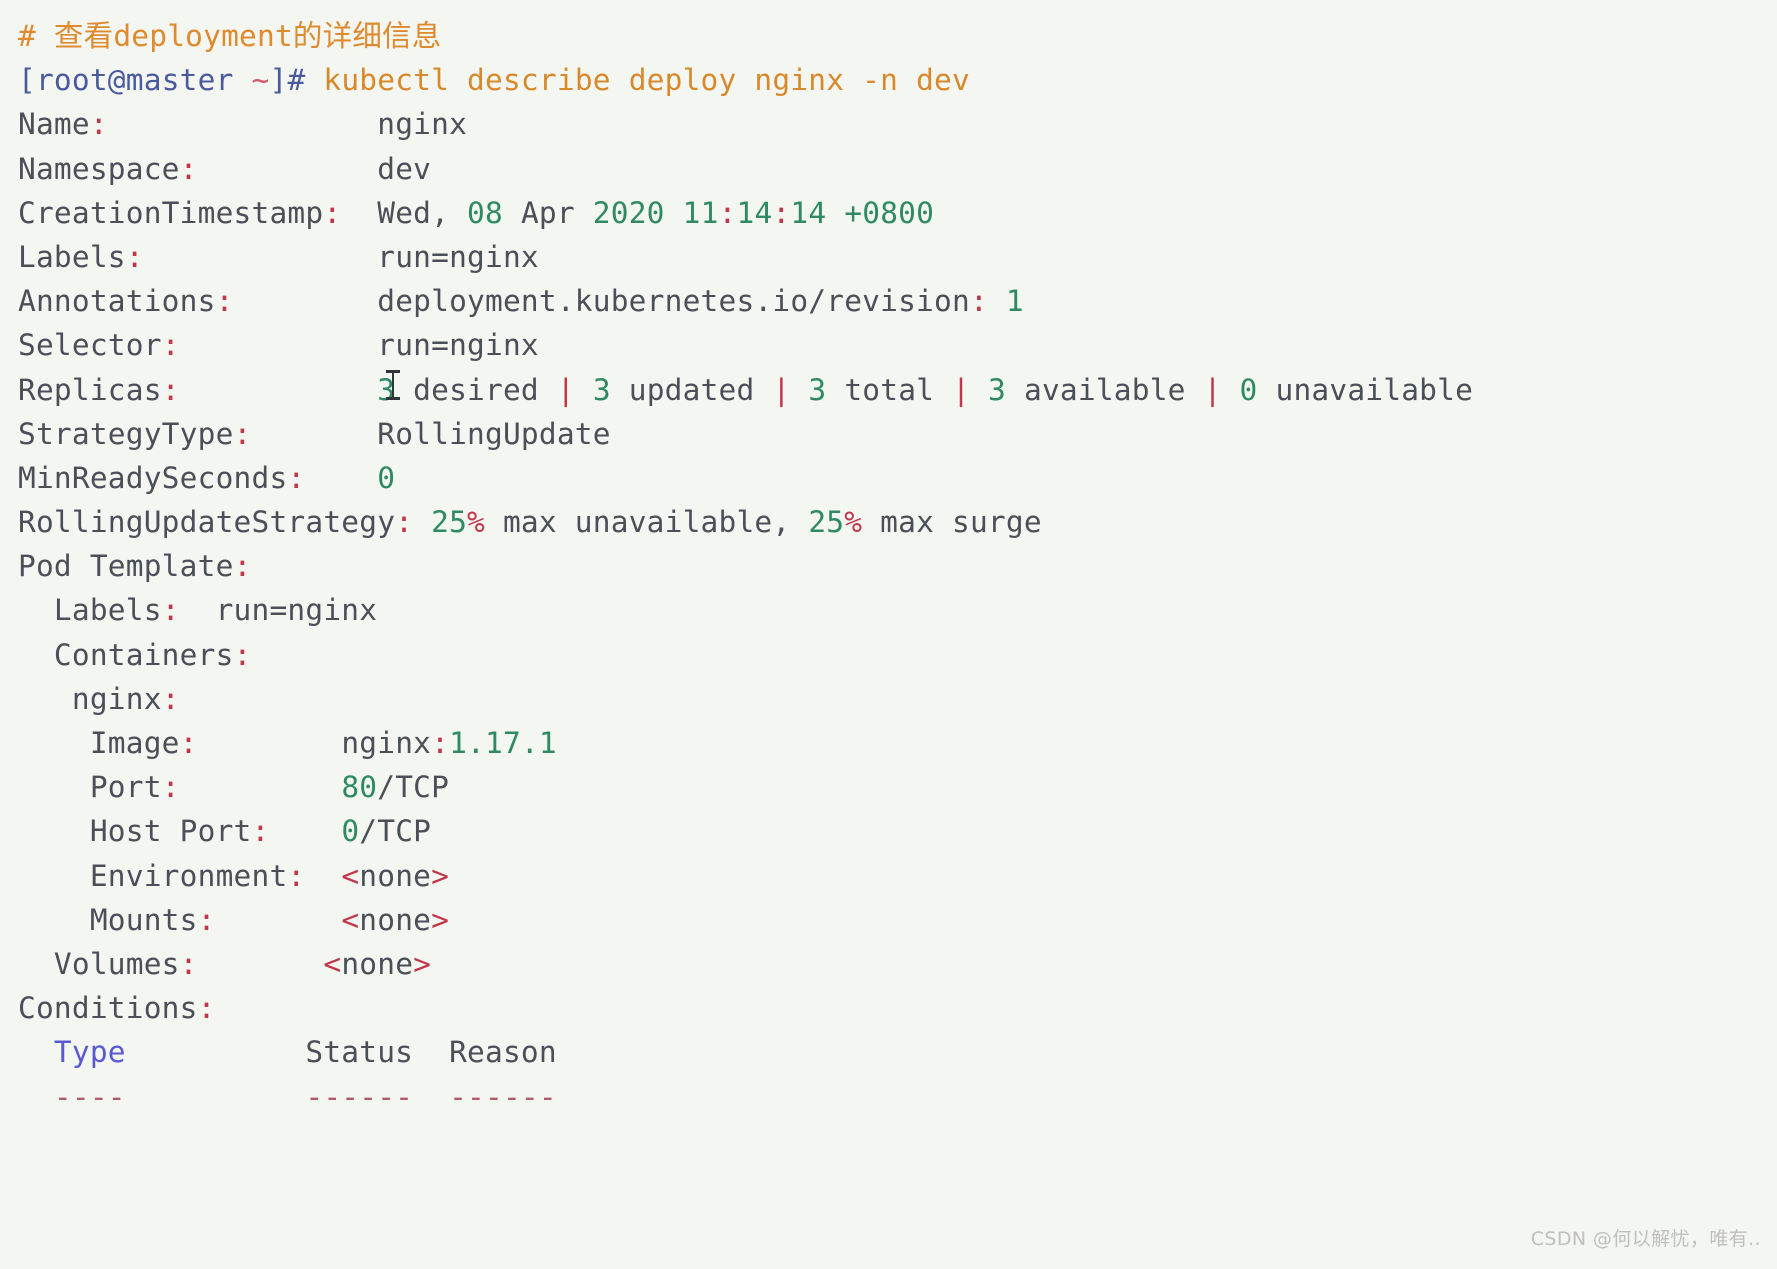  I want to click on field-selector-value: run=nginx, so click(458, 345).